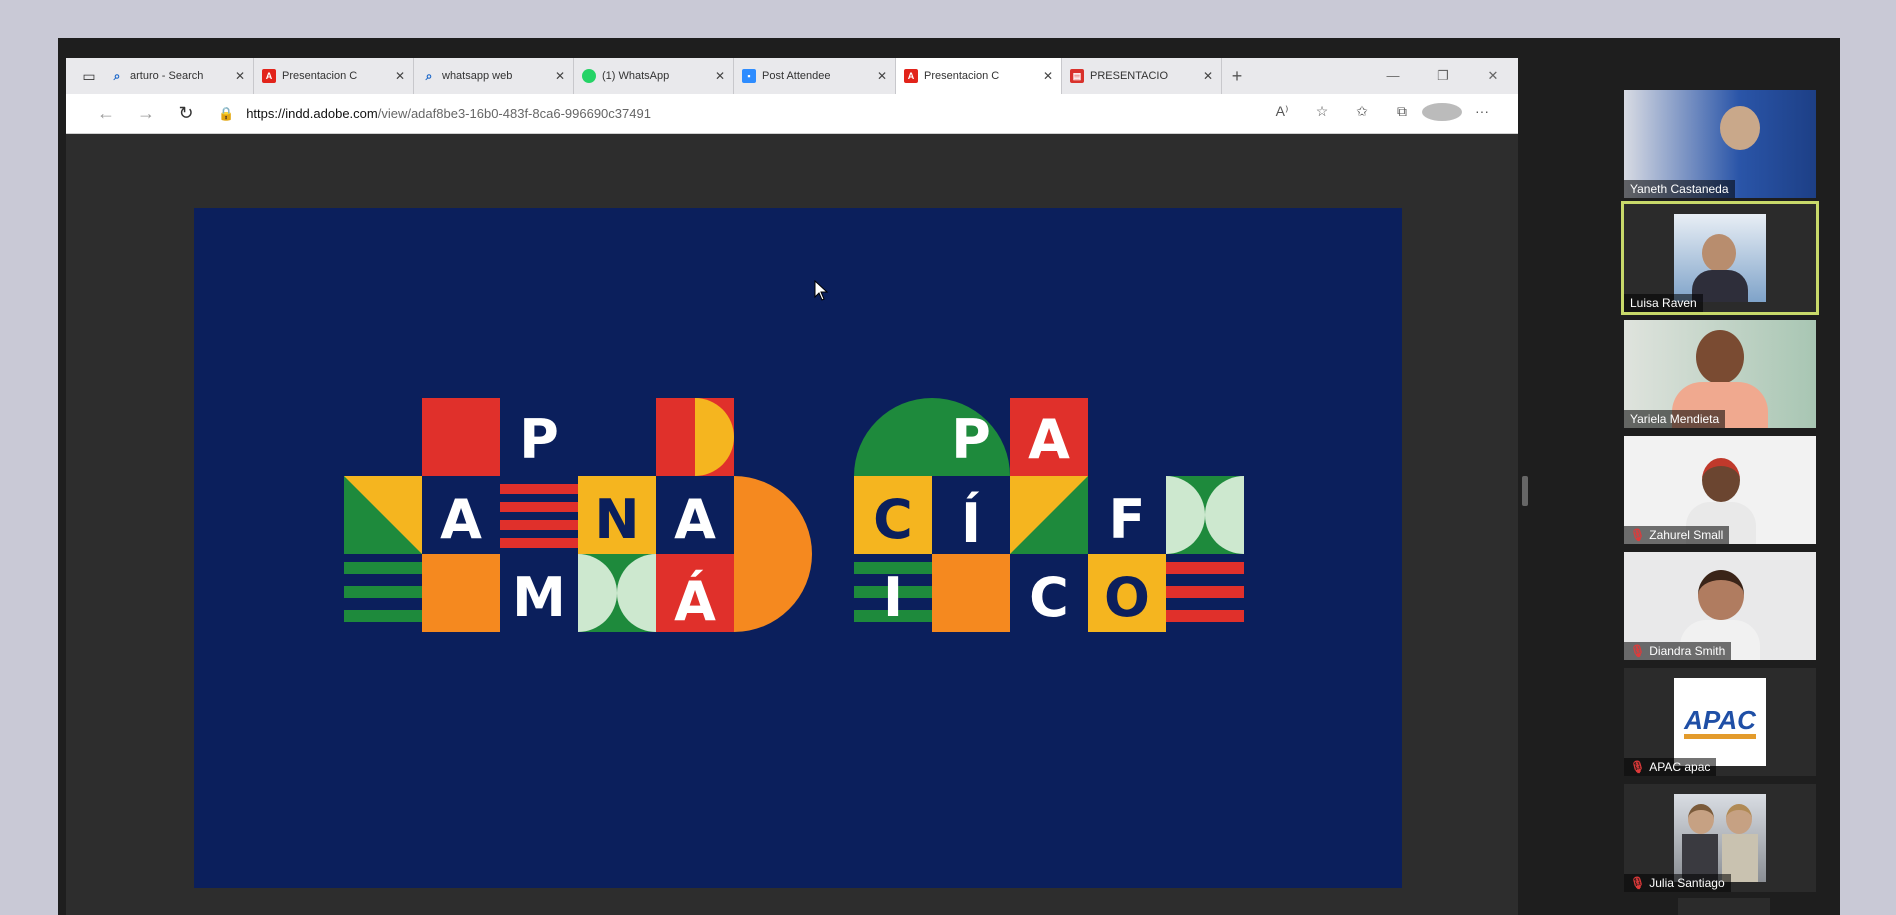  What do you see at coordinates (1720, 490) in the screenshot?
I see `participant-tile: 🎙 Zahurel Small` at bounding box center [1720, 490].